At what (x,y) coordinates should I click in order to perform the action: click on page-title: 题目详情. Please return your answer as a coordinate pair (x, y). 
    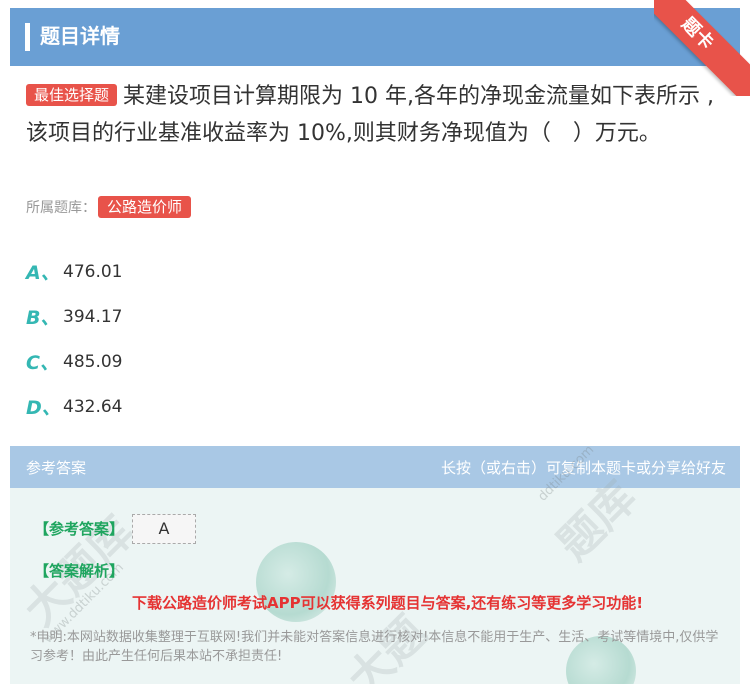
    Looking at the image, I should click on (80, 36).